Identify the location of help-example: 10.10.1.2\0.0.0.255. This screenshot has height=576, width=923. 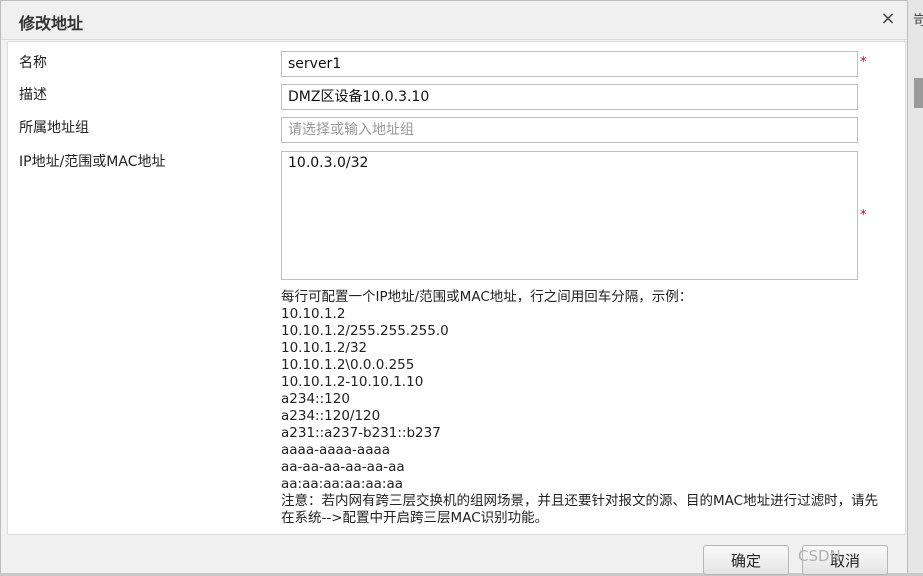
(348, 365).